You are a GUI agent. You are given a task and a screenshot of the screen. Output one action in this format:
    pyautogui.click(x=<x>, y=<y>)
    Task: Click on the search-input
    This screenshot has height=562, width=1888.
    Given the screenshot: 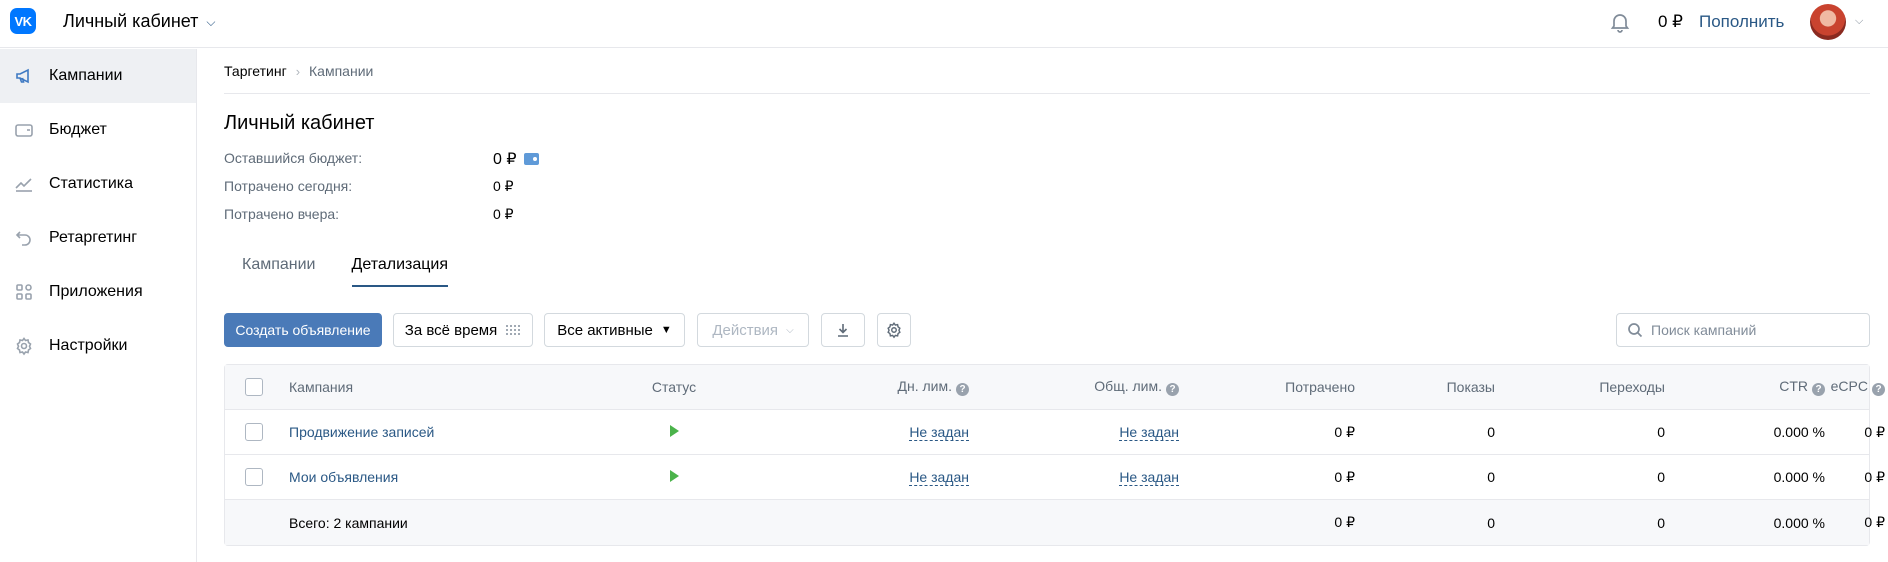 What is the action you would take?
    pyautogui.click(x=1751, y=330)
    